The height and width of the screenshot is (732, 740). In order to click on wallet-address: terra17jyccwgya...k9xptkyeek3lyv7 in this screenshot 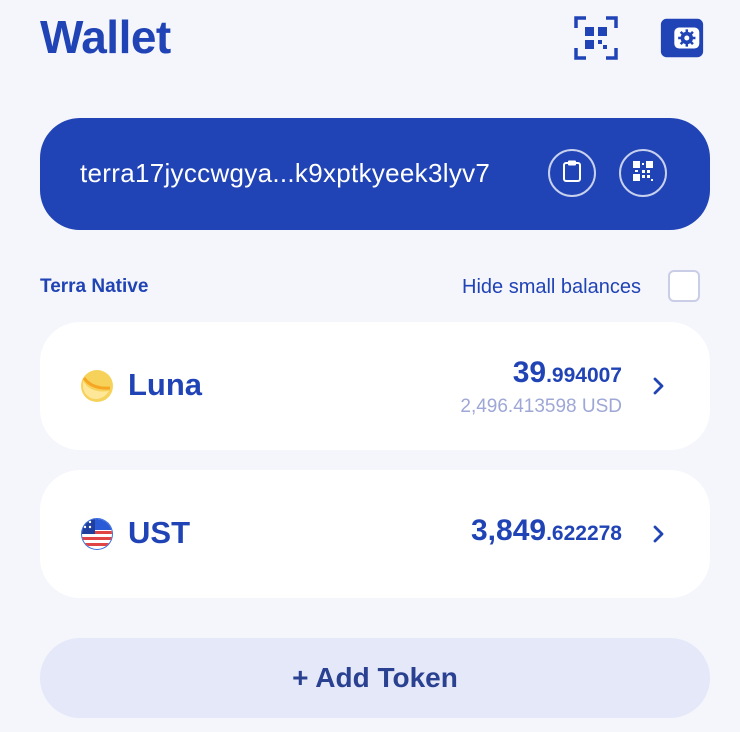, I will do `click(285, 173)`.